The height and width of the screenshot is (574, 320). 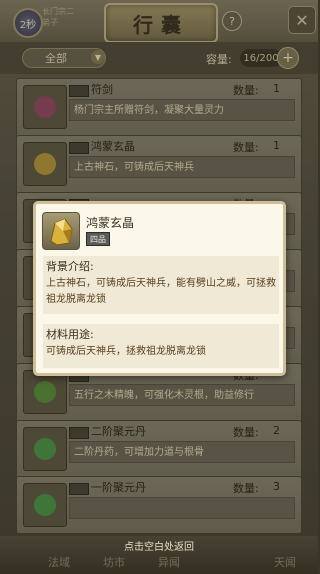 I want to click on item-name: 鸿蒙玄晶, so click(x=110, y=223).